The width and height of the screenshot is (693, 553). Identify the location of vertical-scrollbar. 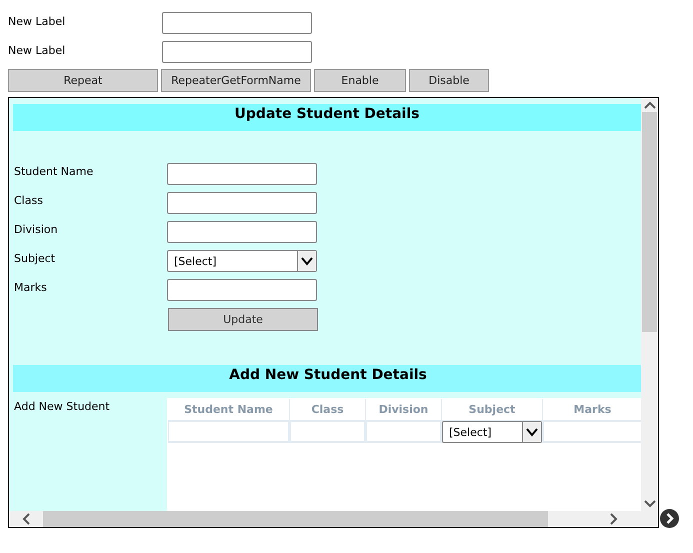
(649, 304).